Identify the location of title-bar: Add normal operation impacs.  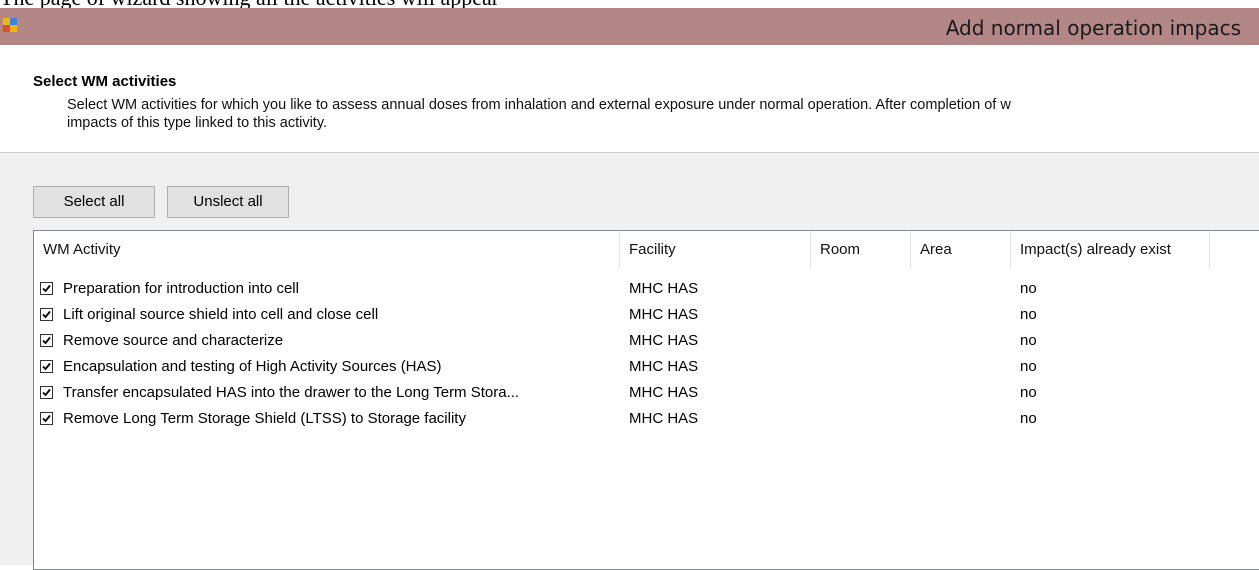
(629, 26).